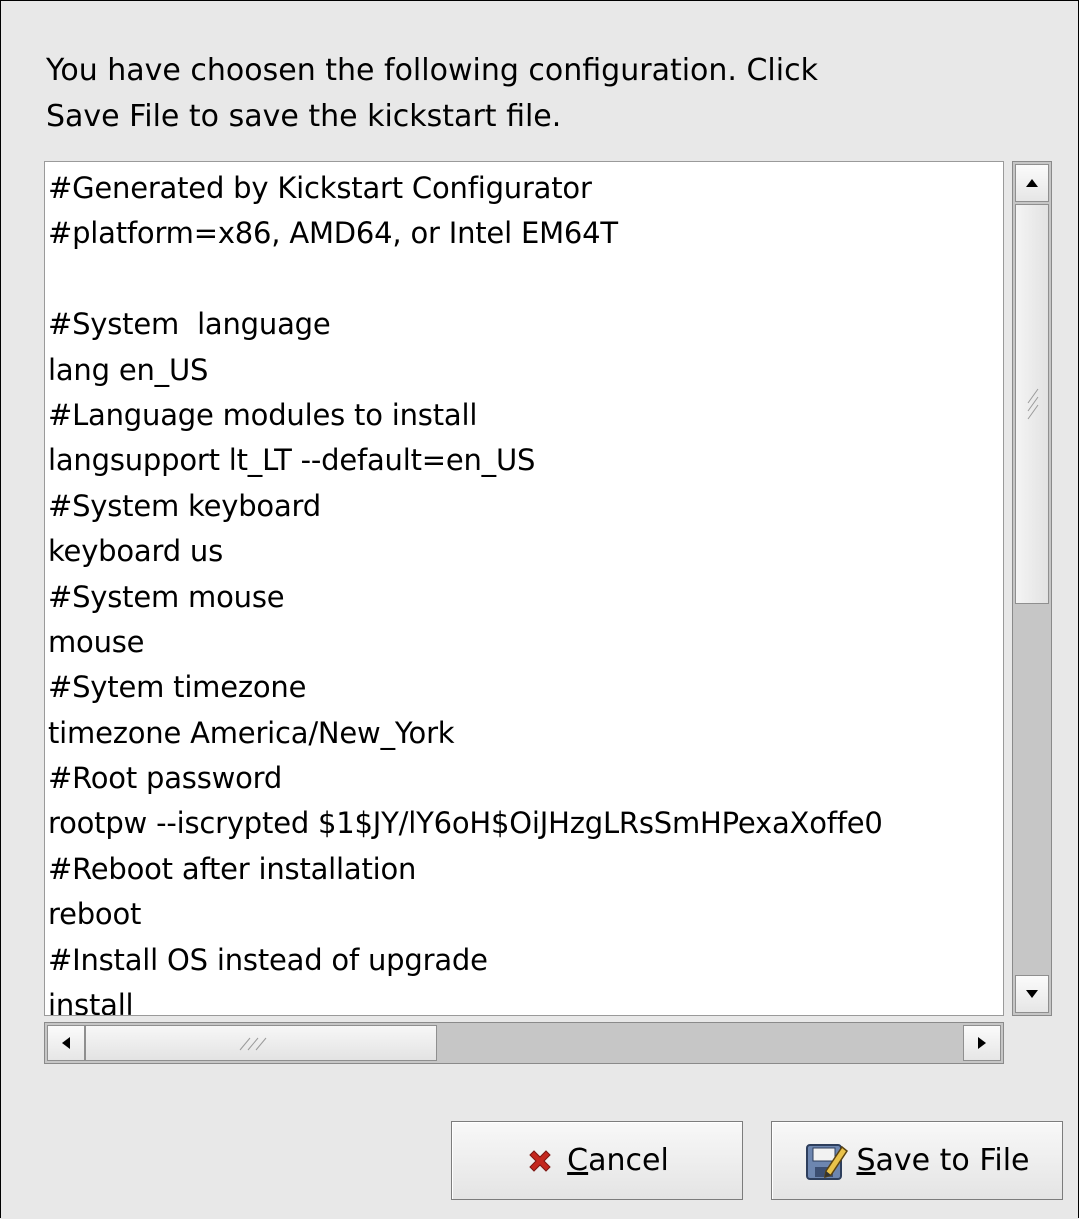 This screenshot has width=1079, height=1219. I want to click on config-line: langsupport lt_LT --default=en_US, so click(292, 460).